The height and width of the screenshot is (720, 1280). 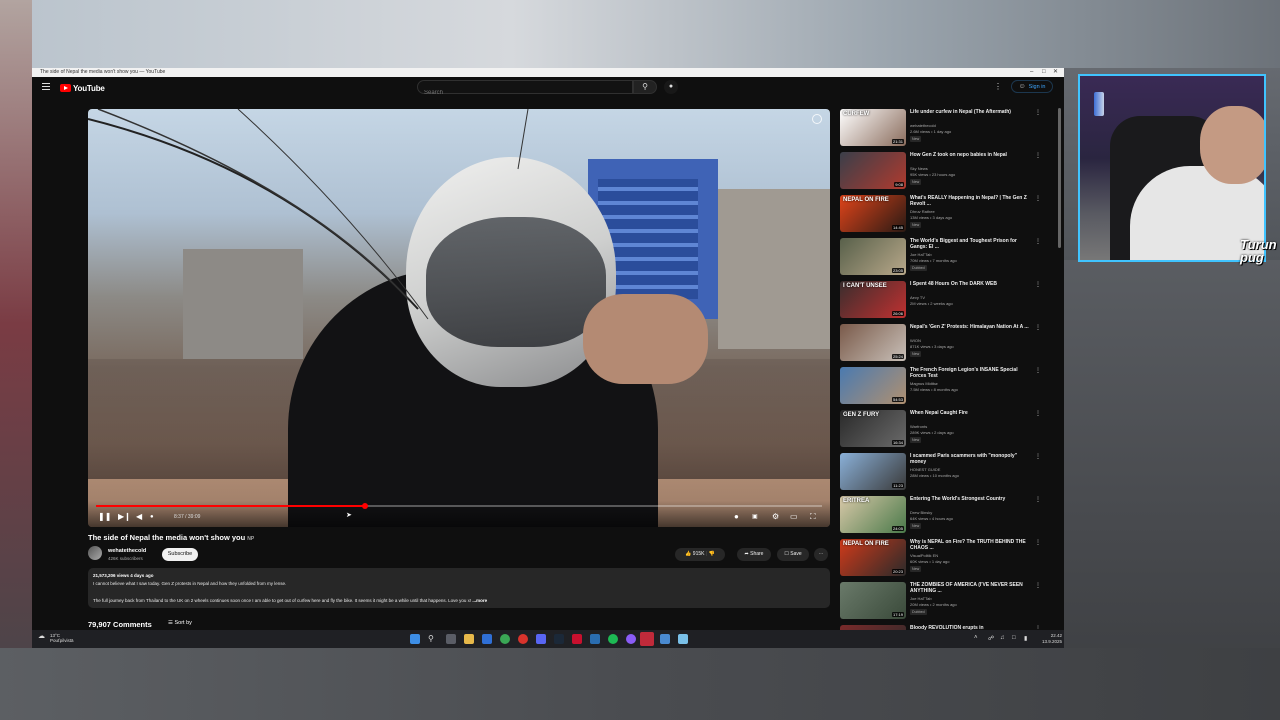 I want to click on video-thumbnail: 54:53, so click(x=873, y=385).